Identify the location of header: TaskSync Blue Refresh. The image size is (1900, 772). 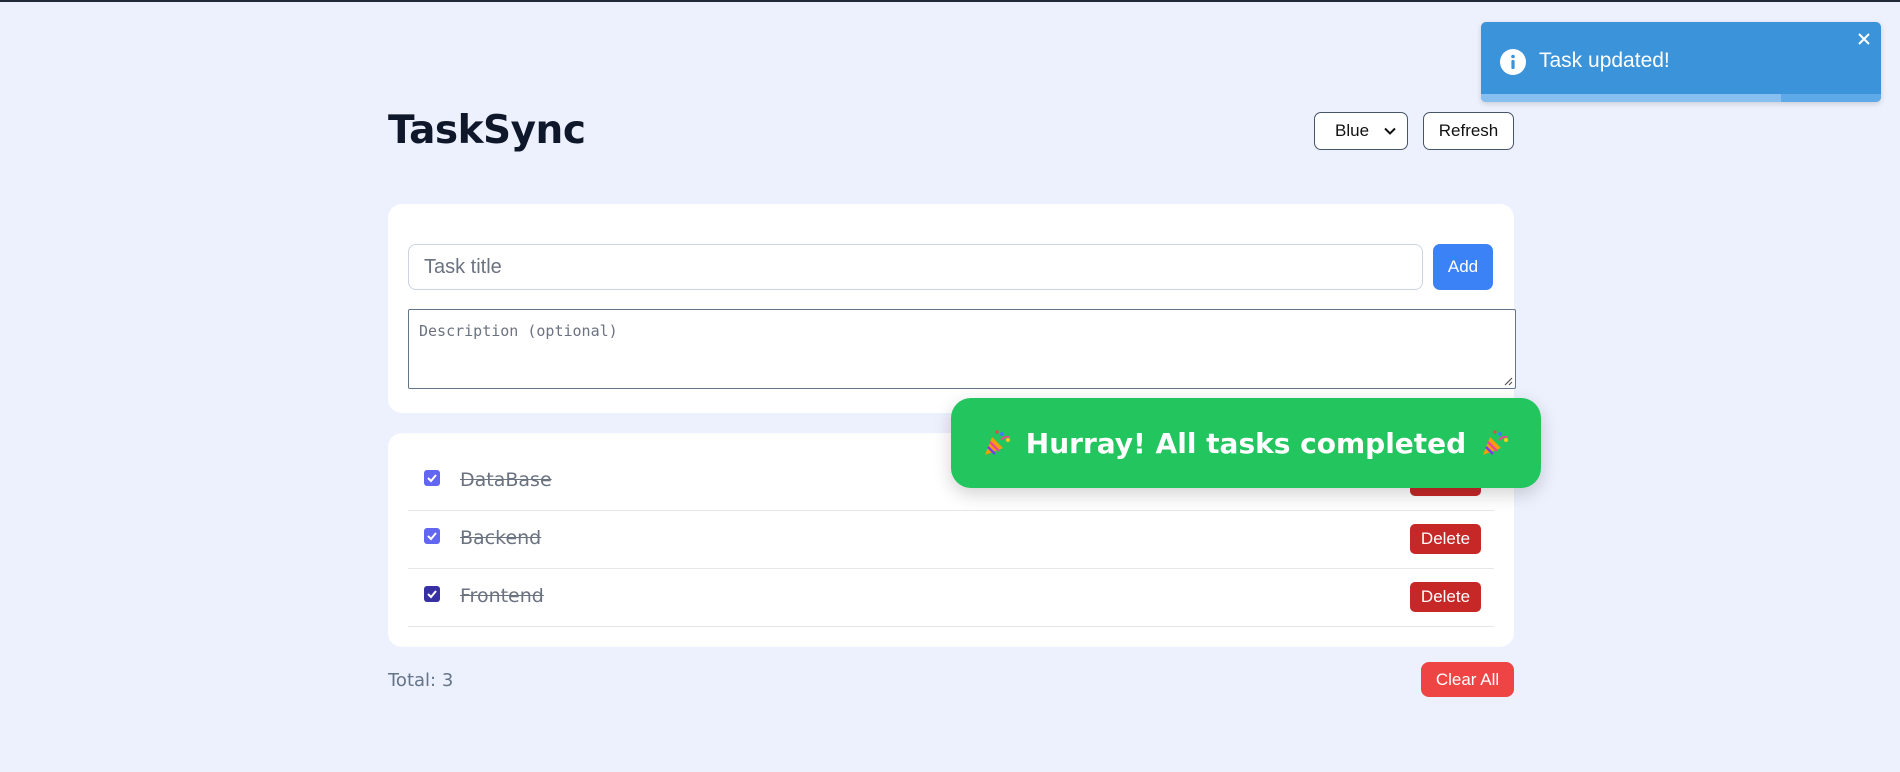
(951, 134).